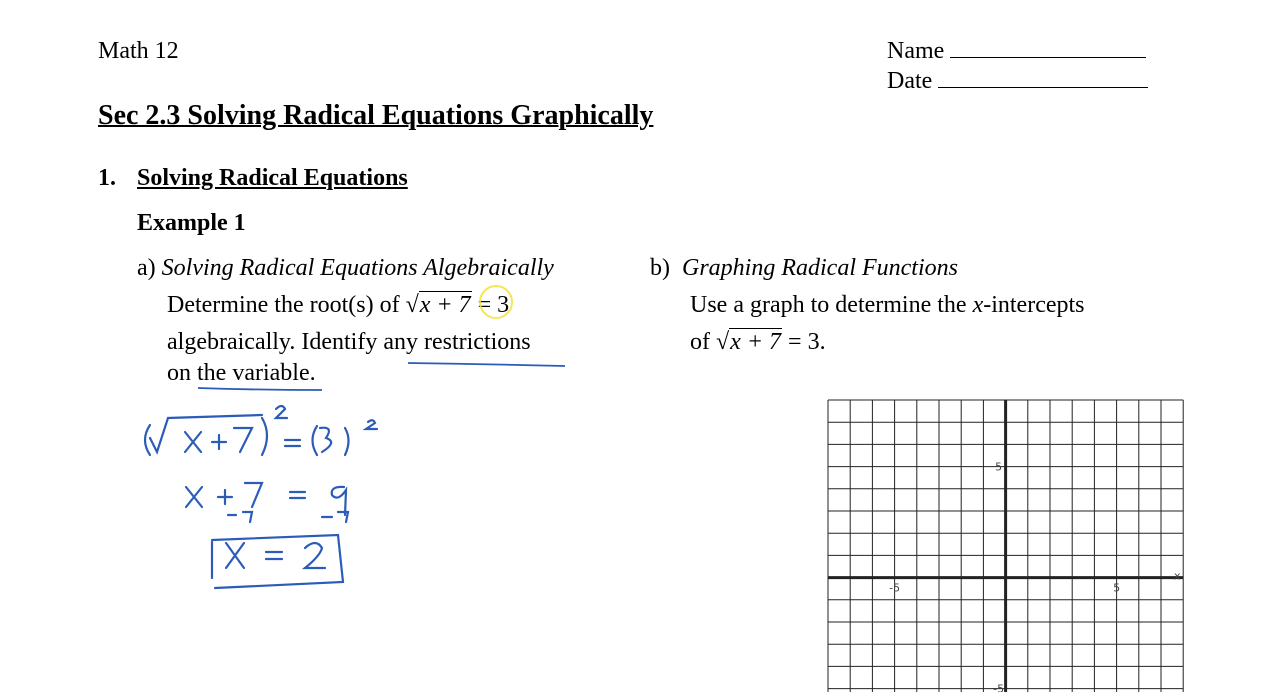  I want to click on date-field: Date, so click(1018, 81).